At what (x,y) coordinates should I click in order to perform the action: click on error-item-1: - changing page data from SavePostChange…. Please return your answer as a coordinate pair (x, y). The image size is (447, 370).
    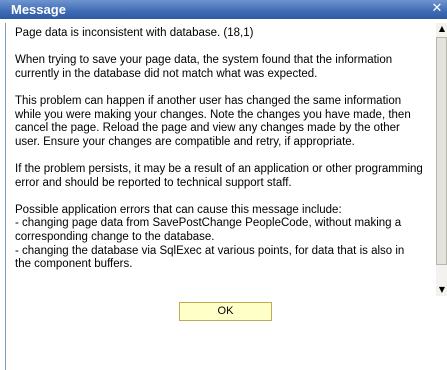
    Looking at the image, I should click on (208, 230).